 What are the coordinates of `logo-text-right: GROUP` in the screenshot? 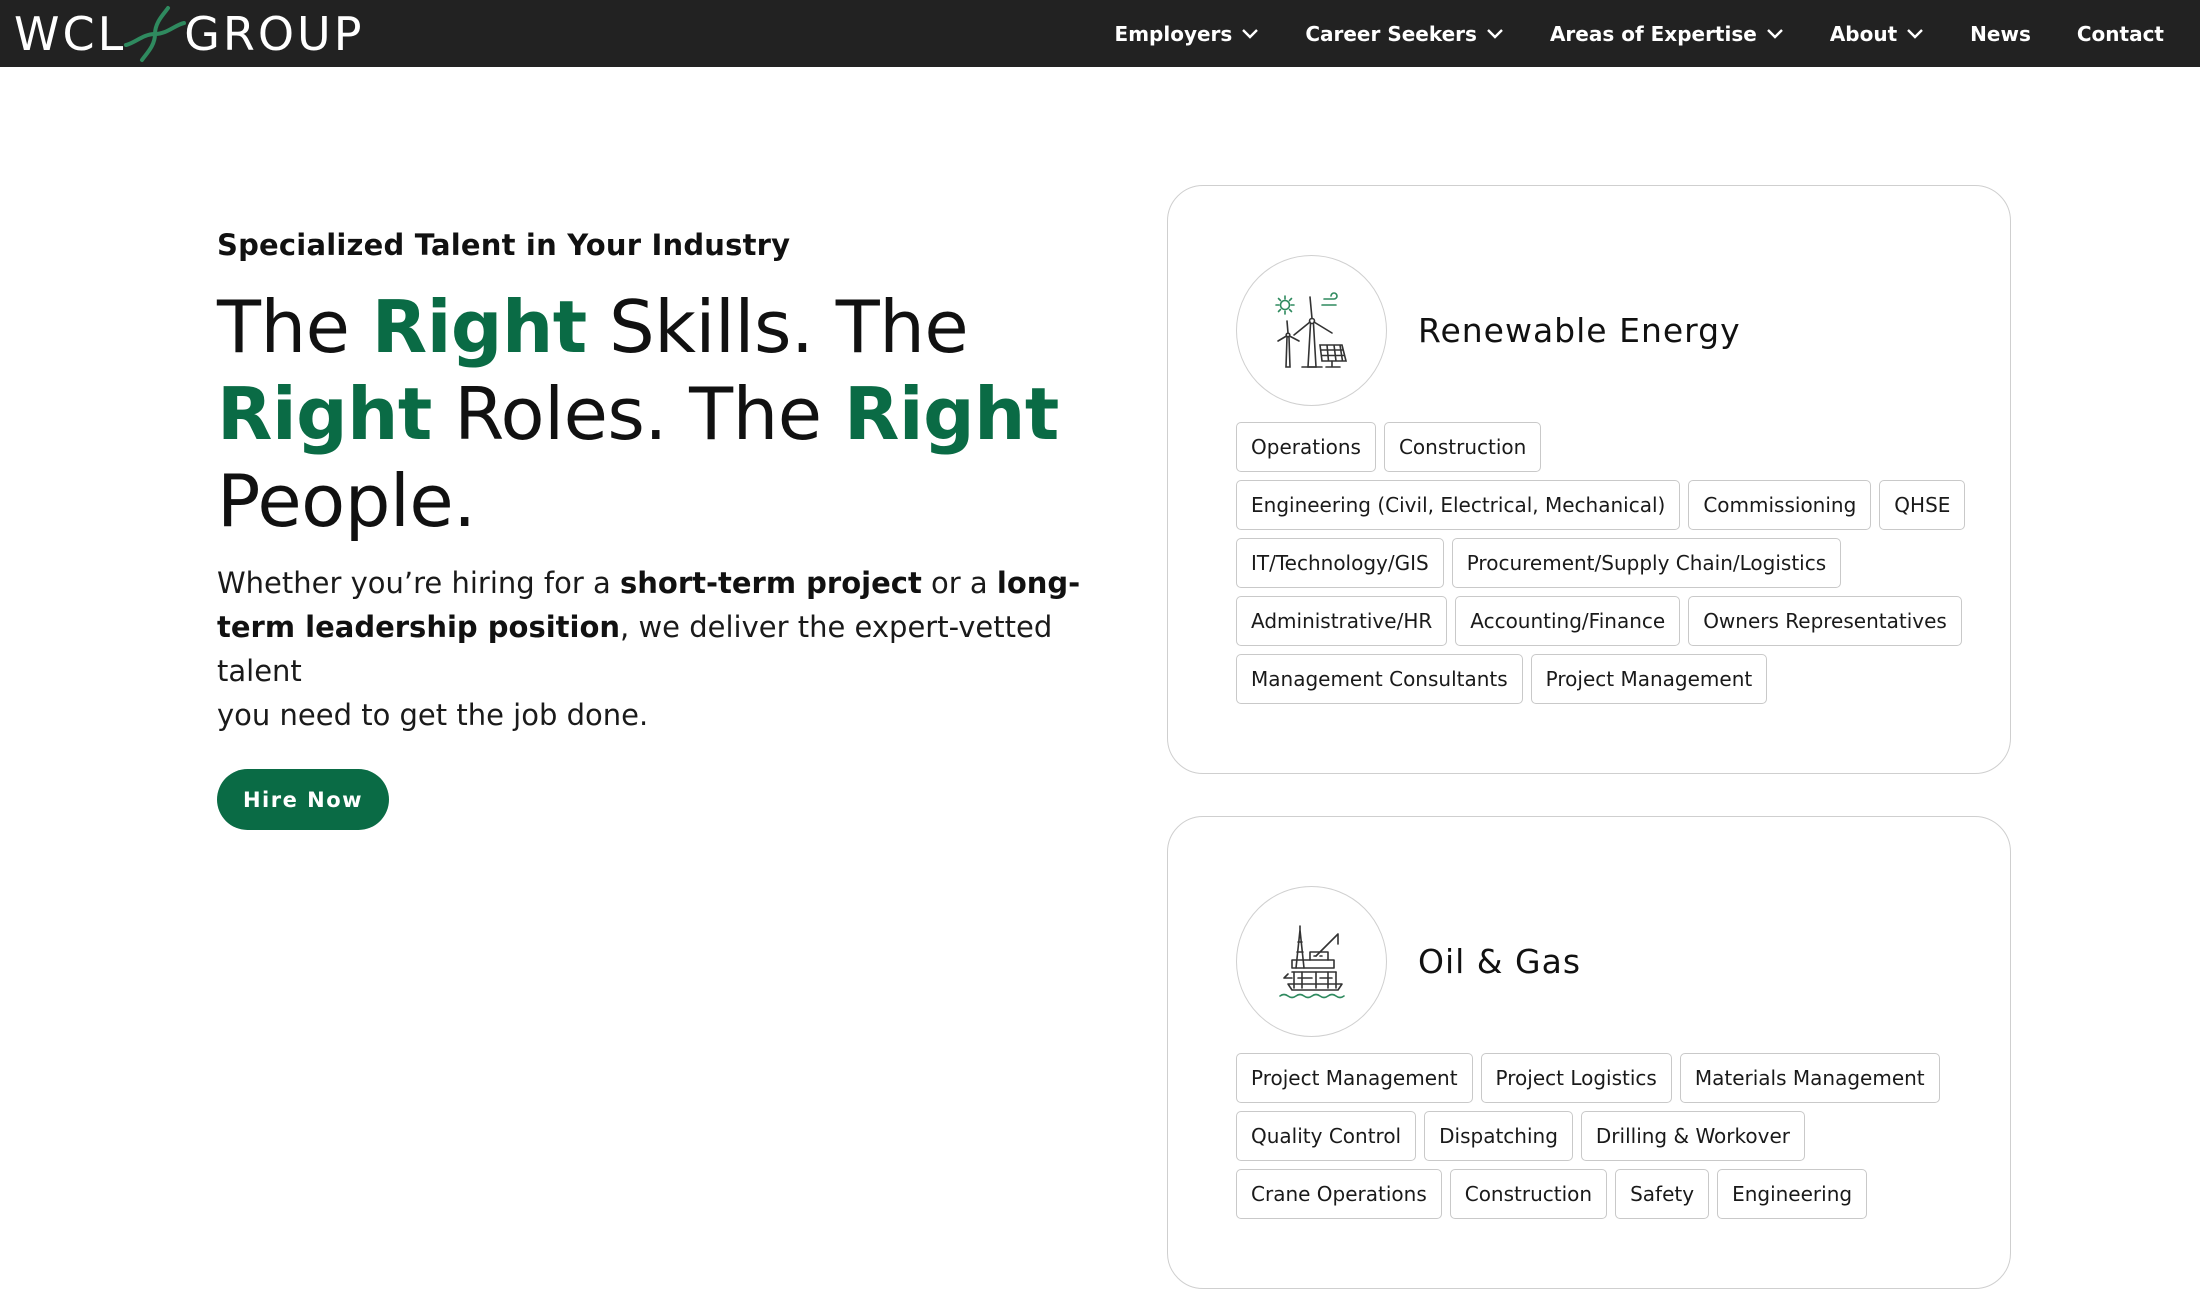 It's located at (274, 33).